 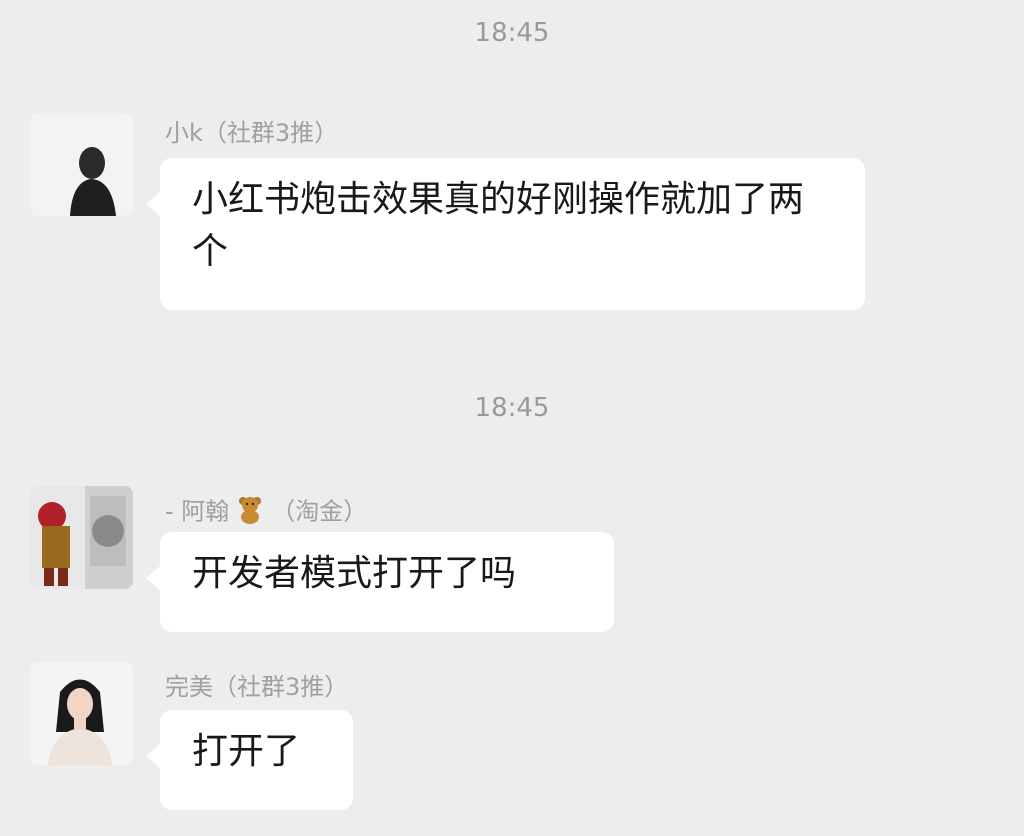 I want to click on sender-name: - 阿翰 （淘金）, so click(x=266, y=512).